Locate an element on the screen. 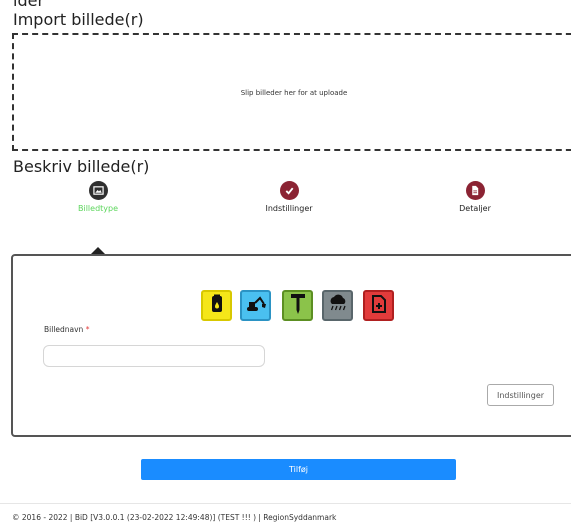 This screenshot has height=529, width=571. required-mark: * is located at coordinates (87, 329).